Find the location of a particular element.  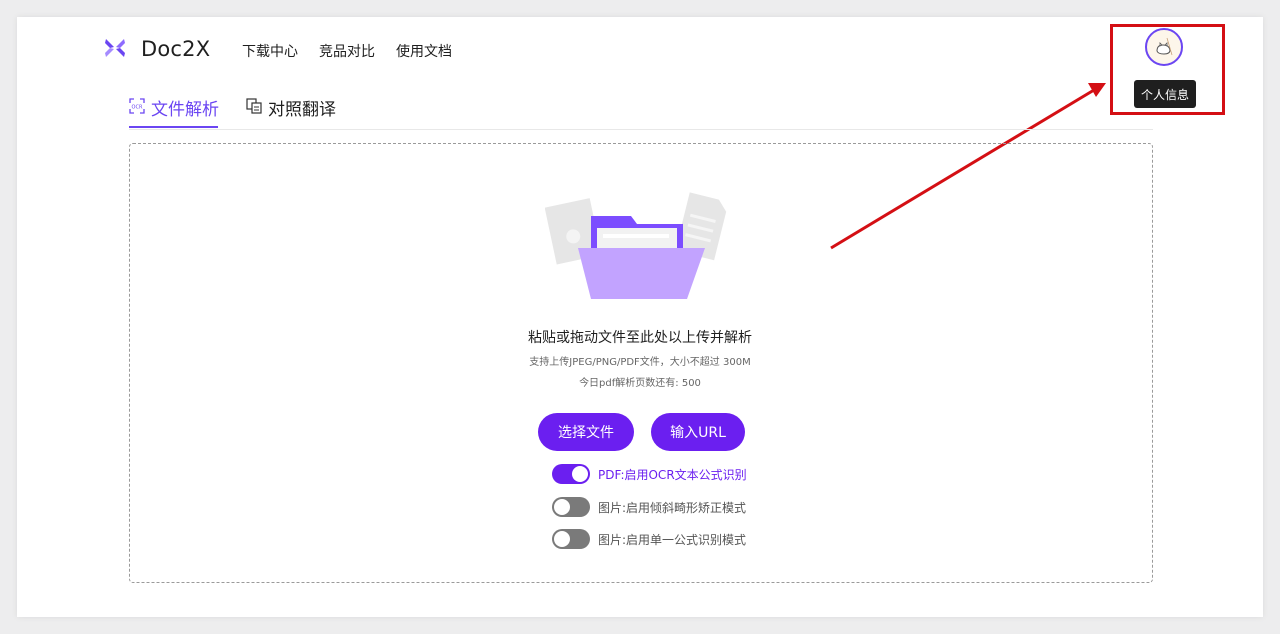

toggle-label: PDF:启用OCR文本公式识别 is located at coordinates (672, 474).